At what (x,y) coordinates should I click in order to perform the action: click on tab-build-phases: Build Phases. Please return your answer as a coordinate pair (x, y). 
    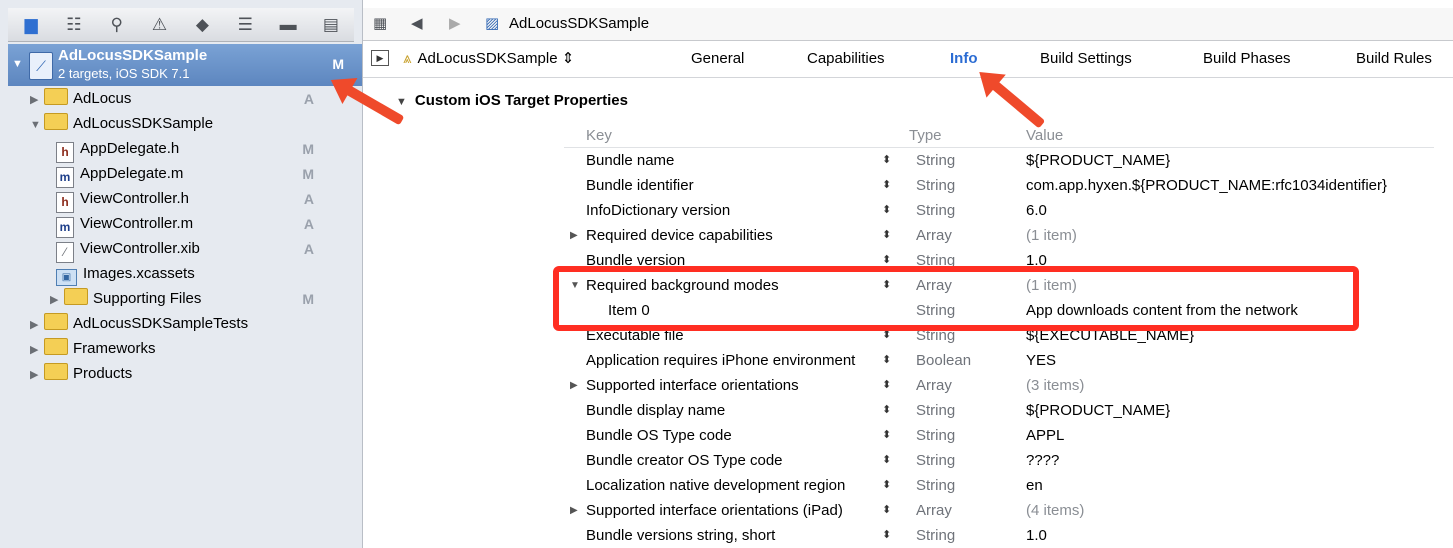
    Looking at the image, I should click on (1247, 59).